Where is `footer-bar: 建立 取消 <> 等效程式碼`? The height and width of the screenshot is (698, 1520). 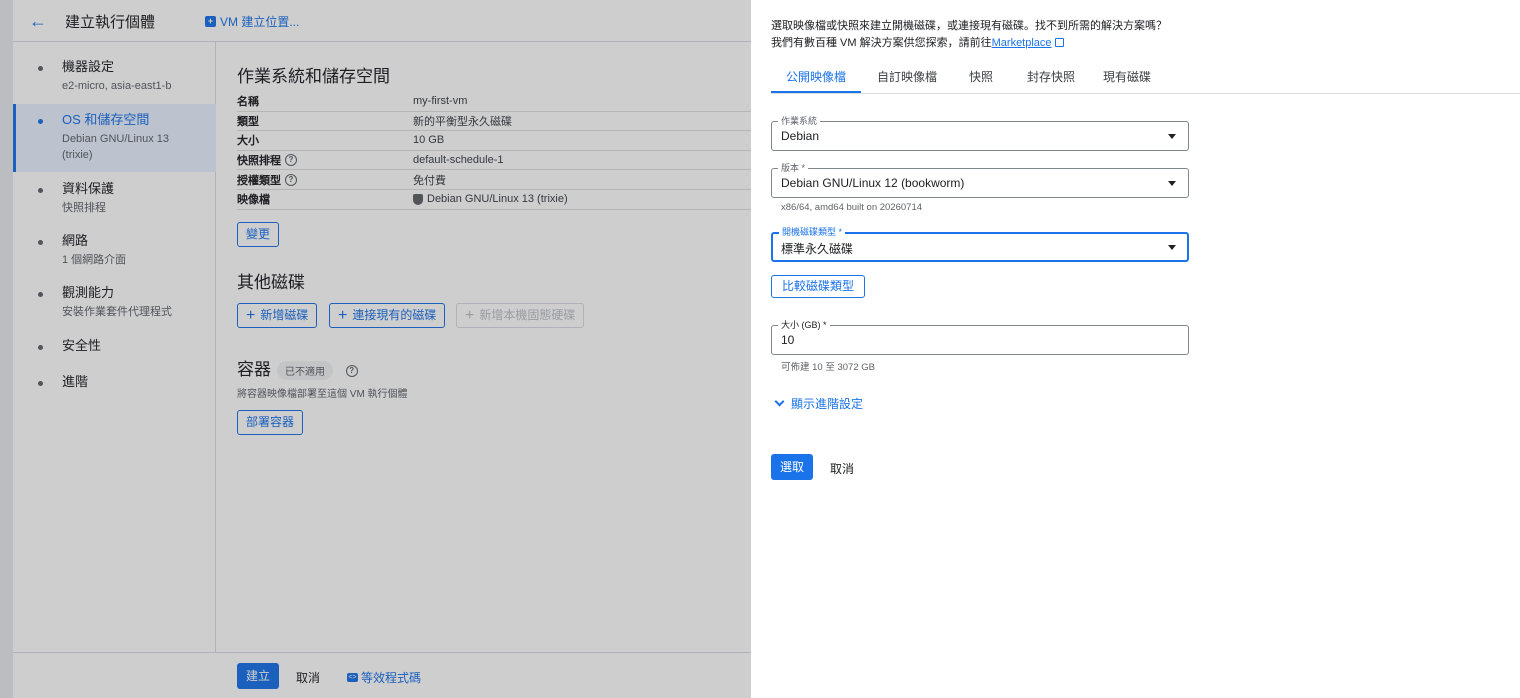
footer-bar: 建立 取消 <> 等效程式碼 is located at coordinates (382, 675).